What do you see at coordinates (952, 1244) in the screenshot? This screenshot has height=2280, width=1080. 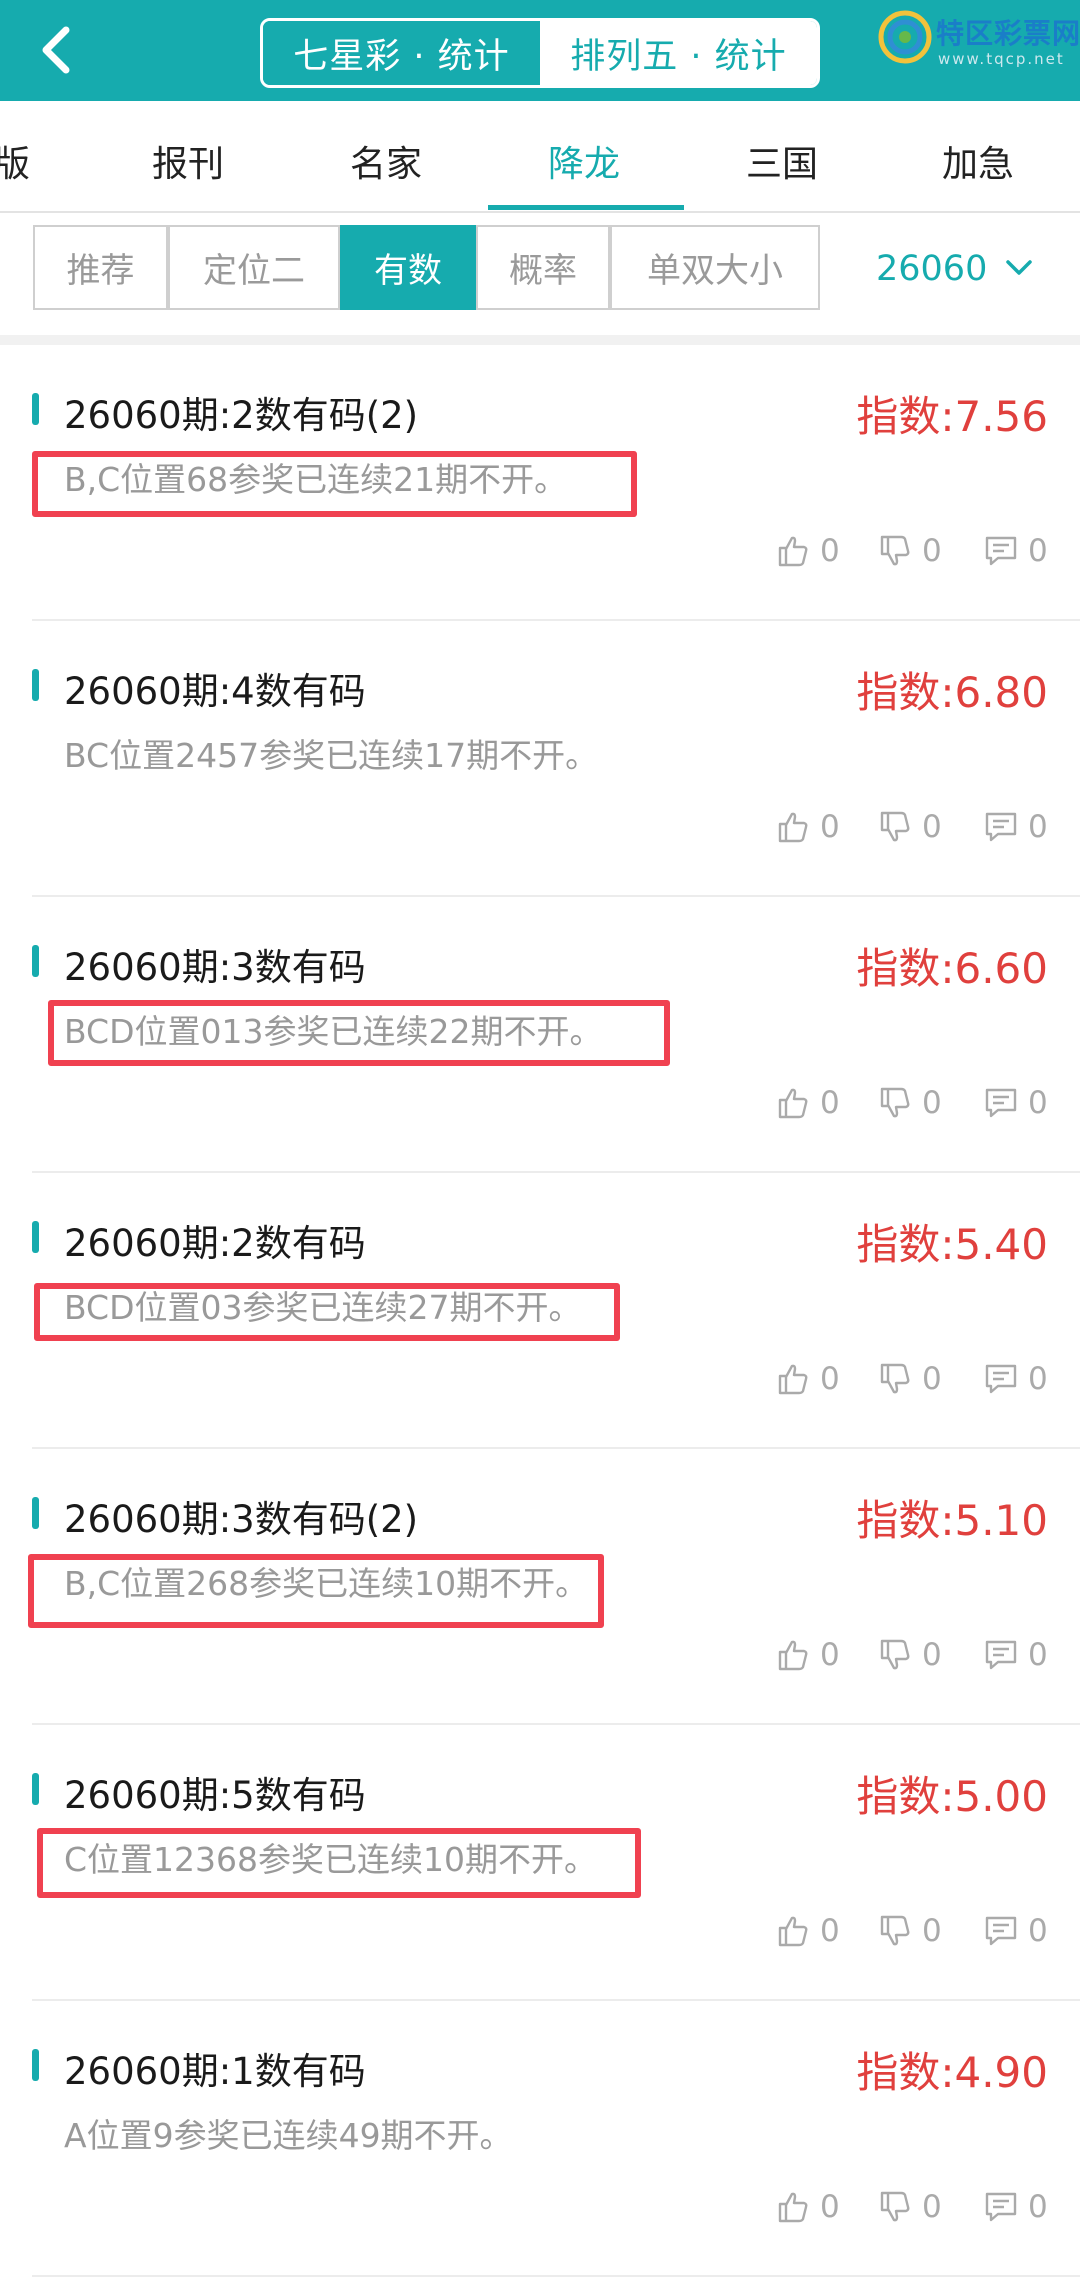 I see `item-index-score: 指数:5.40` at bounding box center [952, 1244].